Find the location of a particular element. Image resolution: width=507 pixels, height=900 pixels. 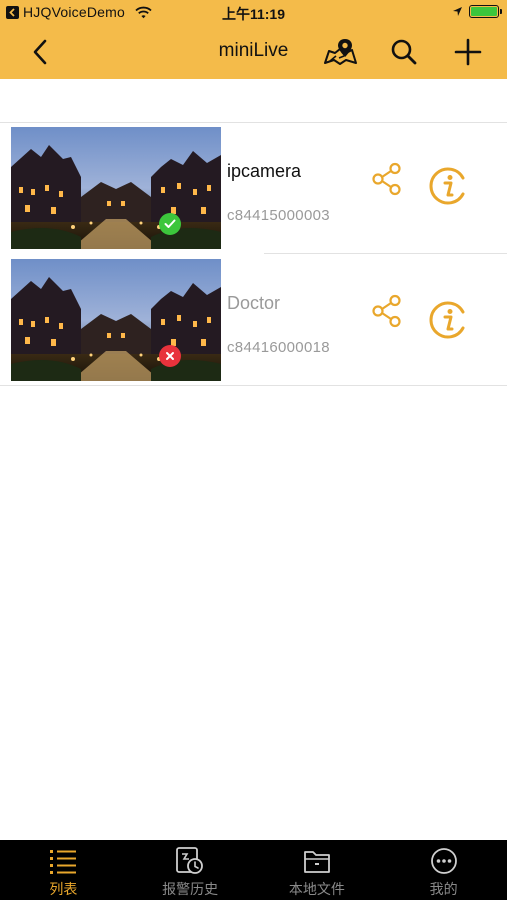

tab-alarm-history: 报警历史 is located at coordinates (190, 870).